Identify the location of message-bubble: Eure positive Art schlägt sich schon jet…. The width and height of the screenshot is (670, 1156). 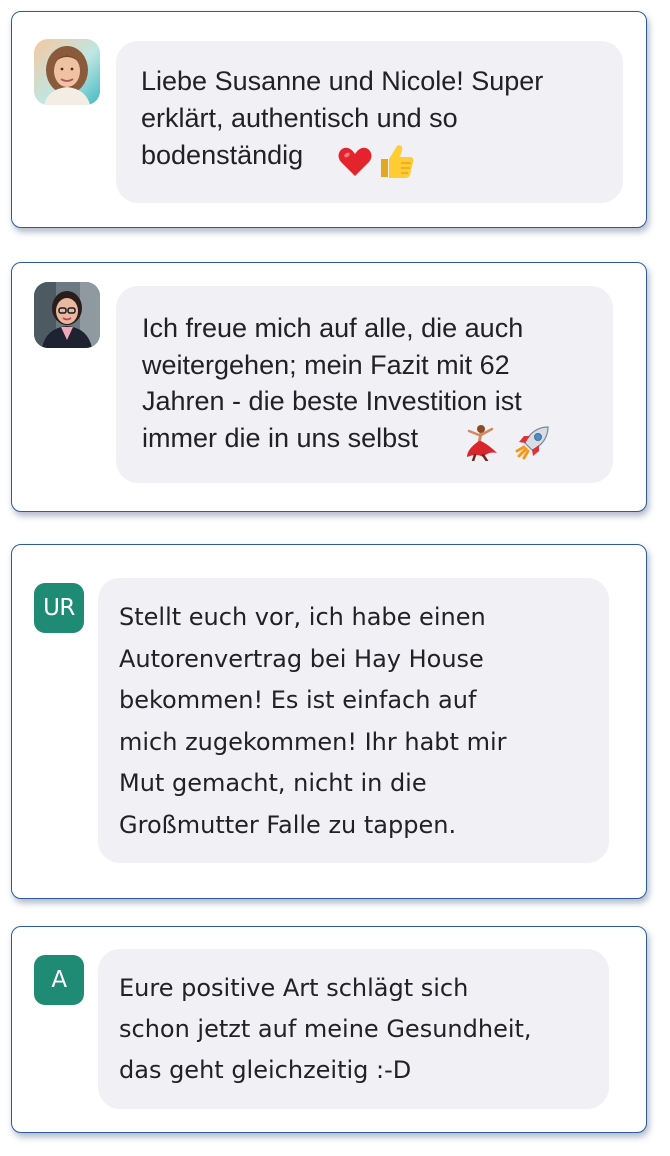
(353, 1029).